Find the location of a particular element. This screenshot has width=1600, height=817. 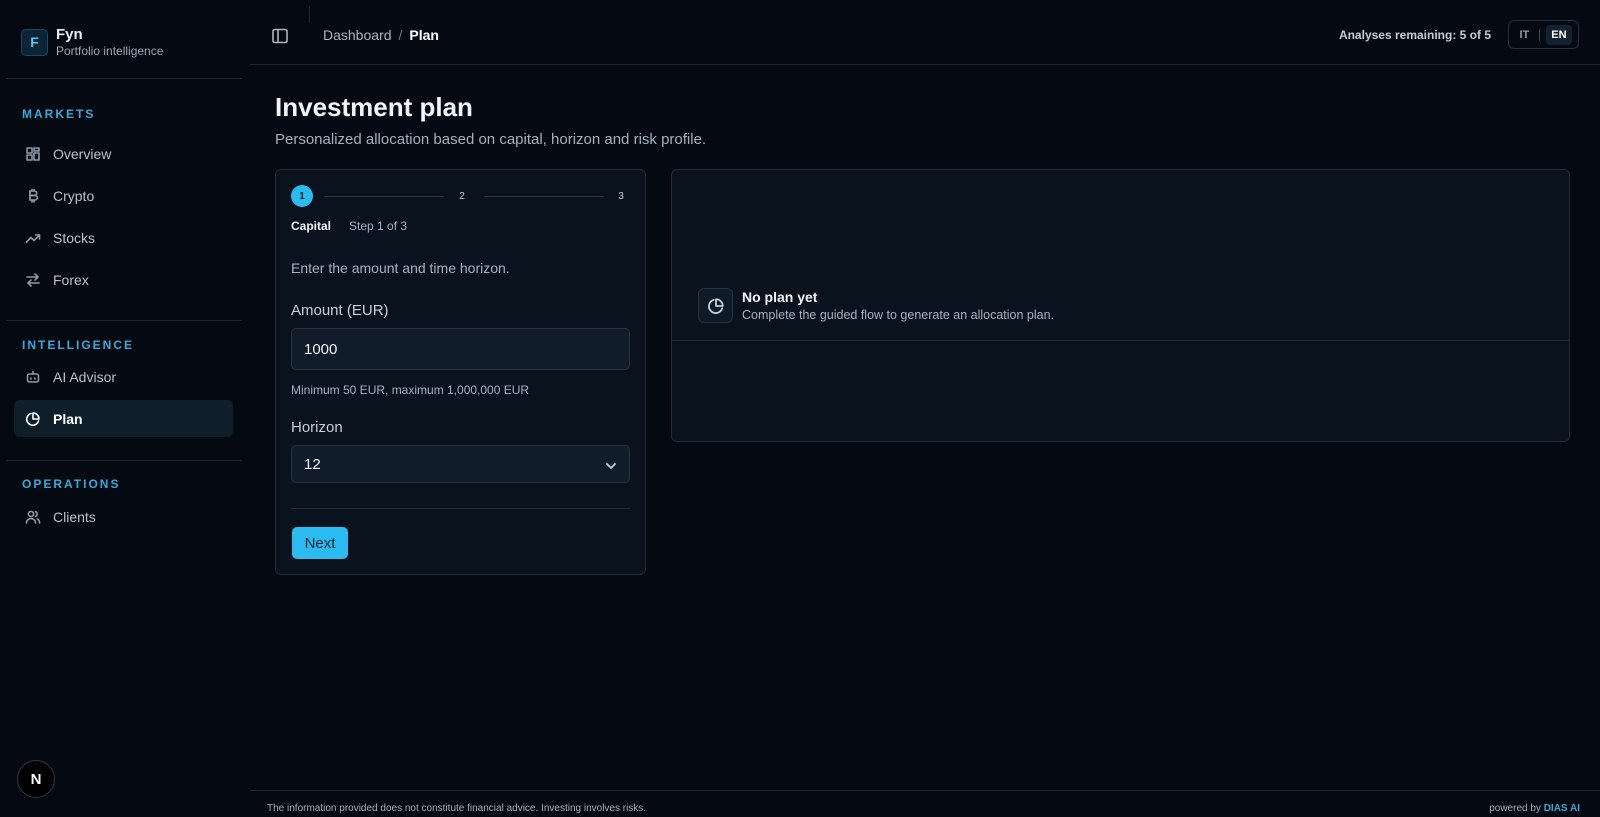

section-label-markets: MARKETS is located at coordinates (59, 114).